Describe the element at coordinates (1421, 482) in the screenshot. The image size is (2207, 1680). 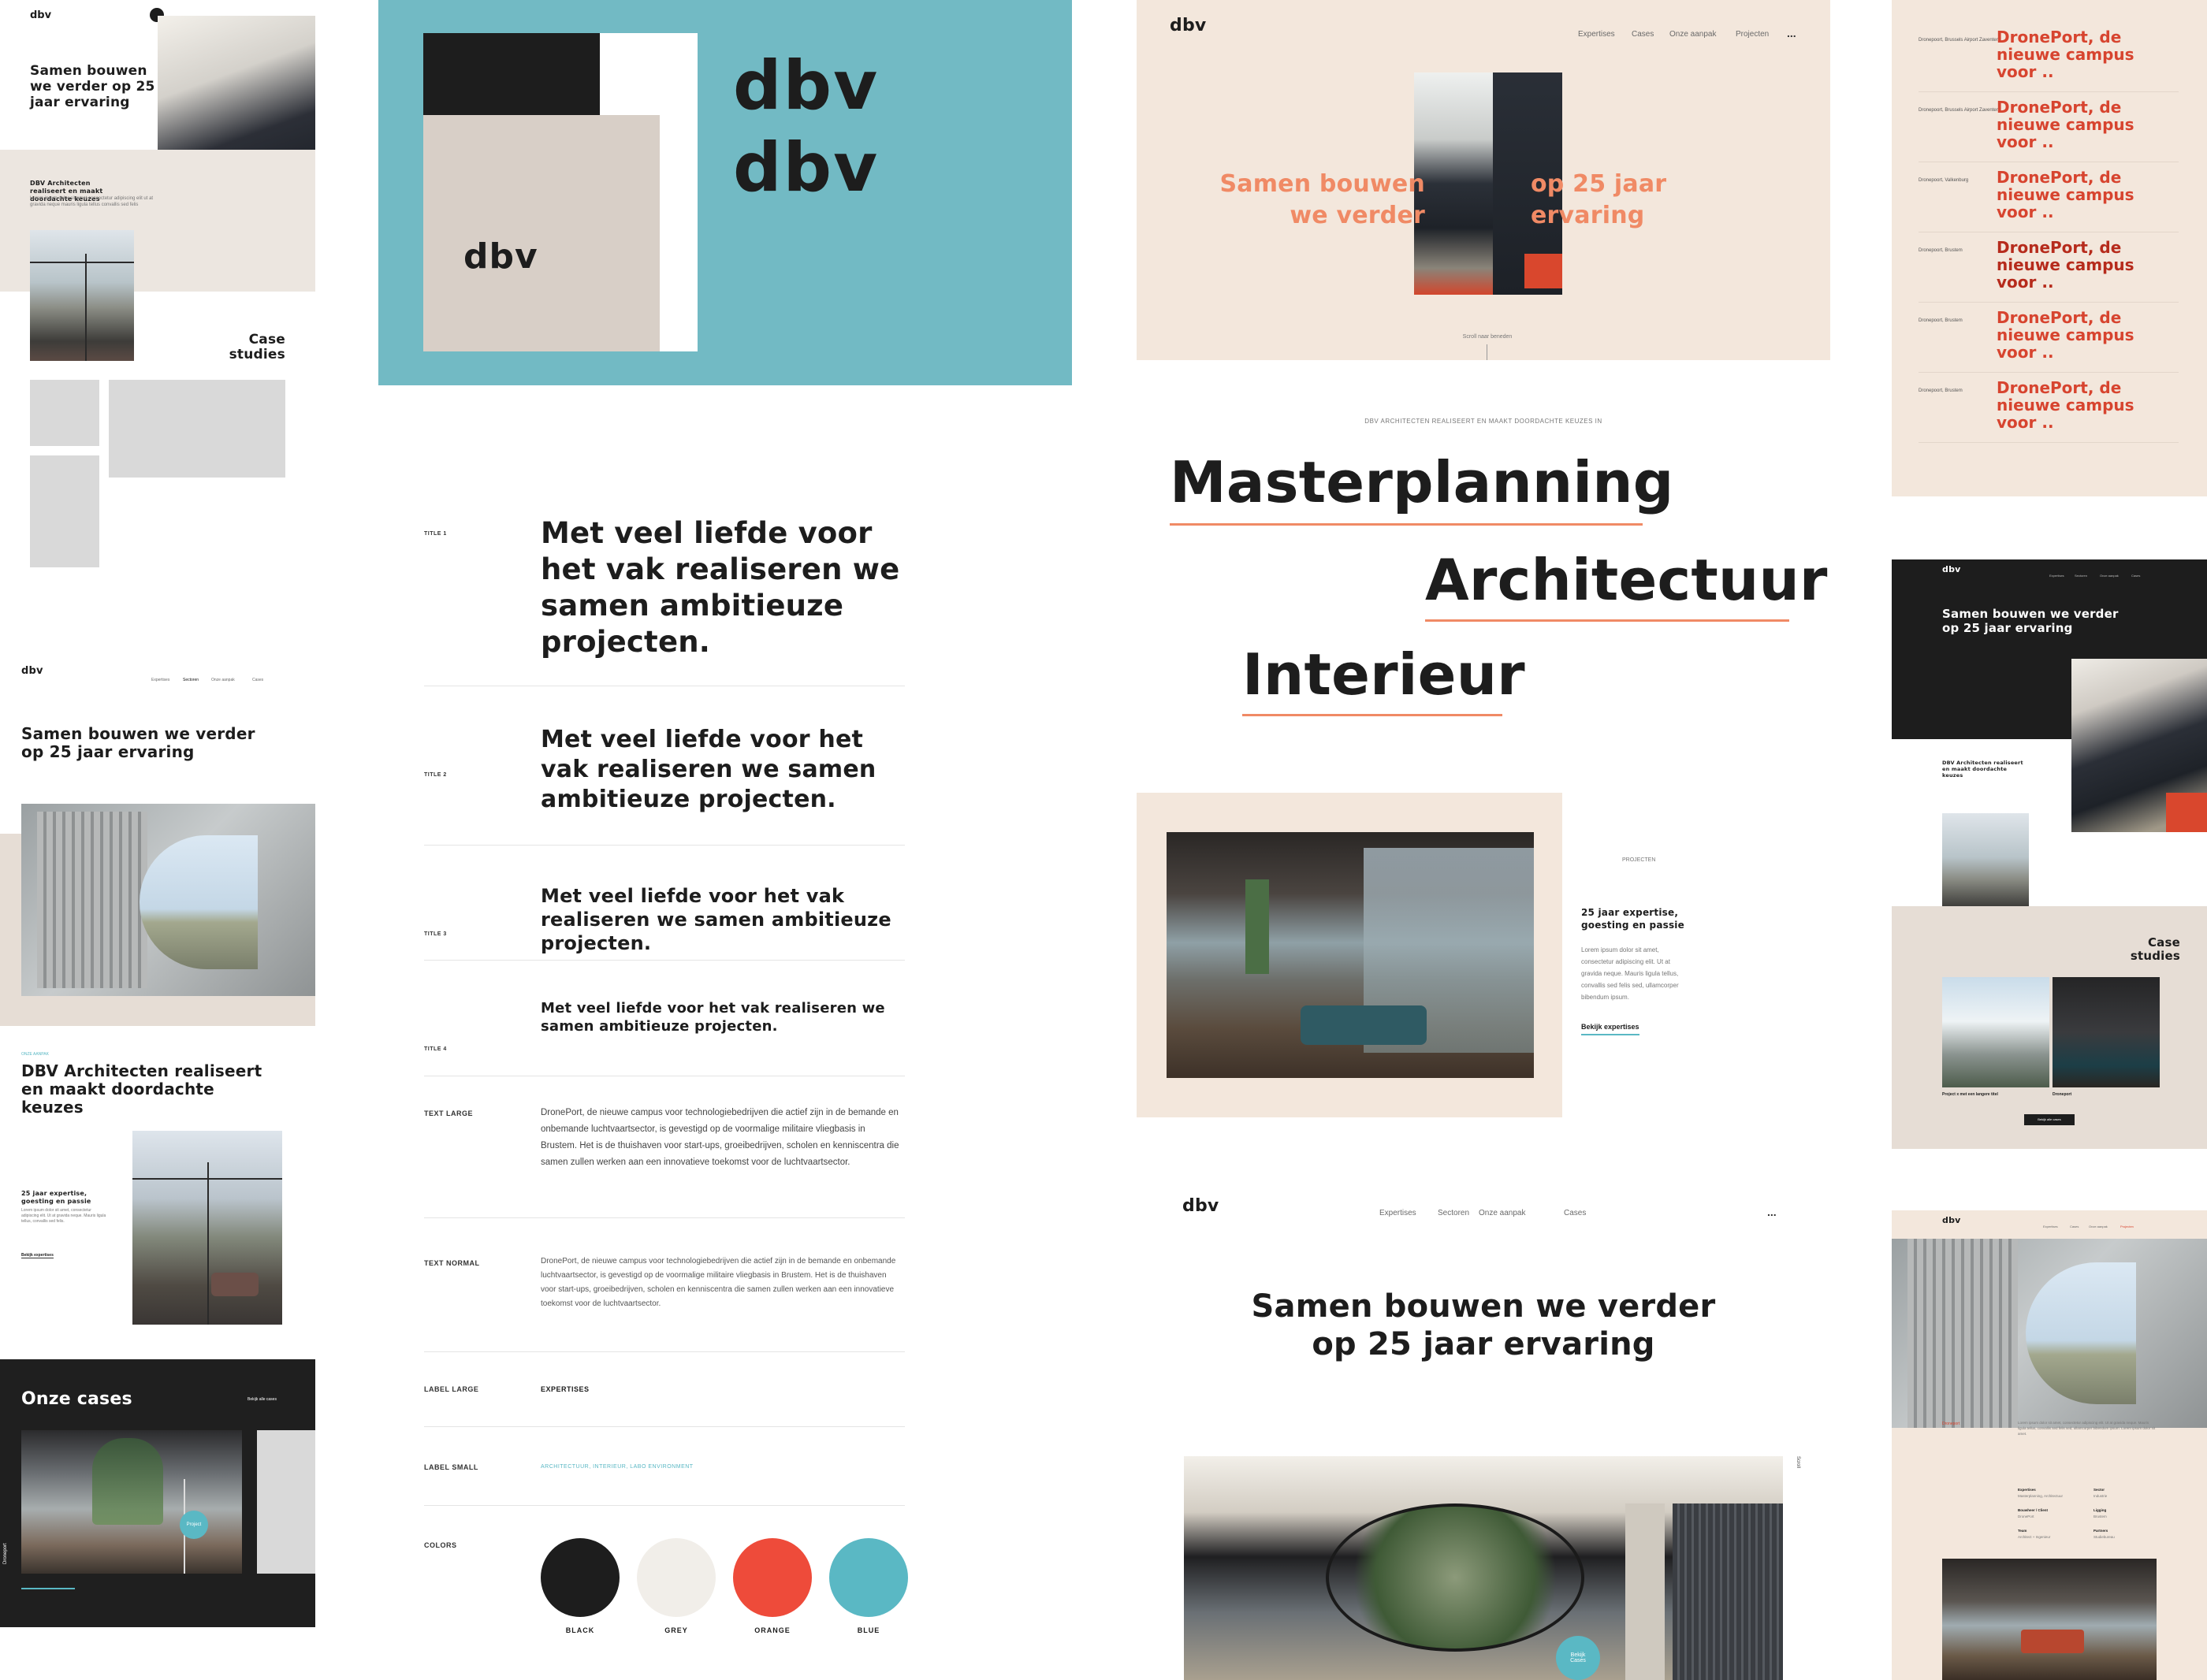
I see `expertise-masterplanning: Masterplanning` at that location.